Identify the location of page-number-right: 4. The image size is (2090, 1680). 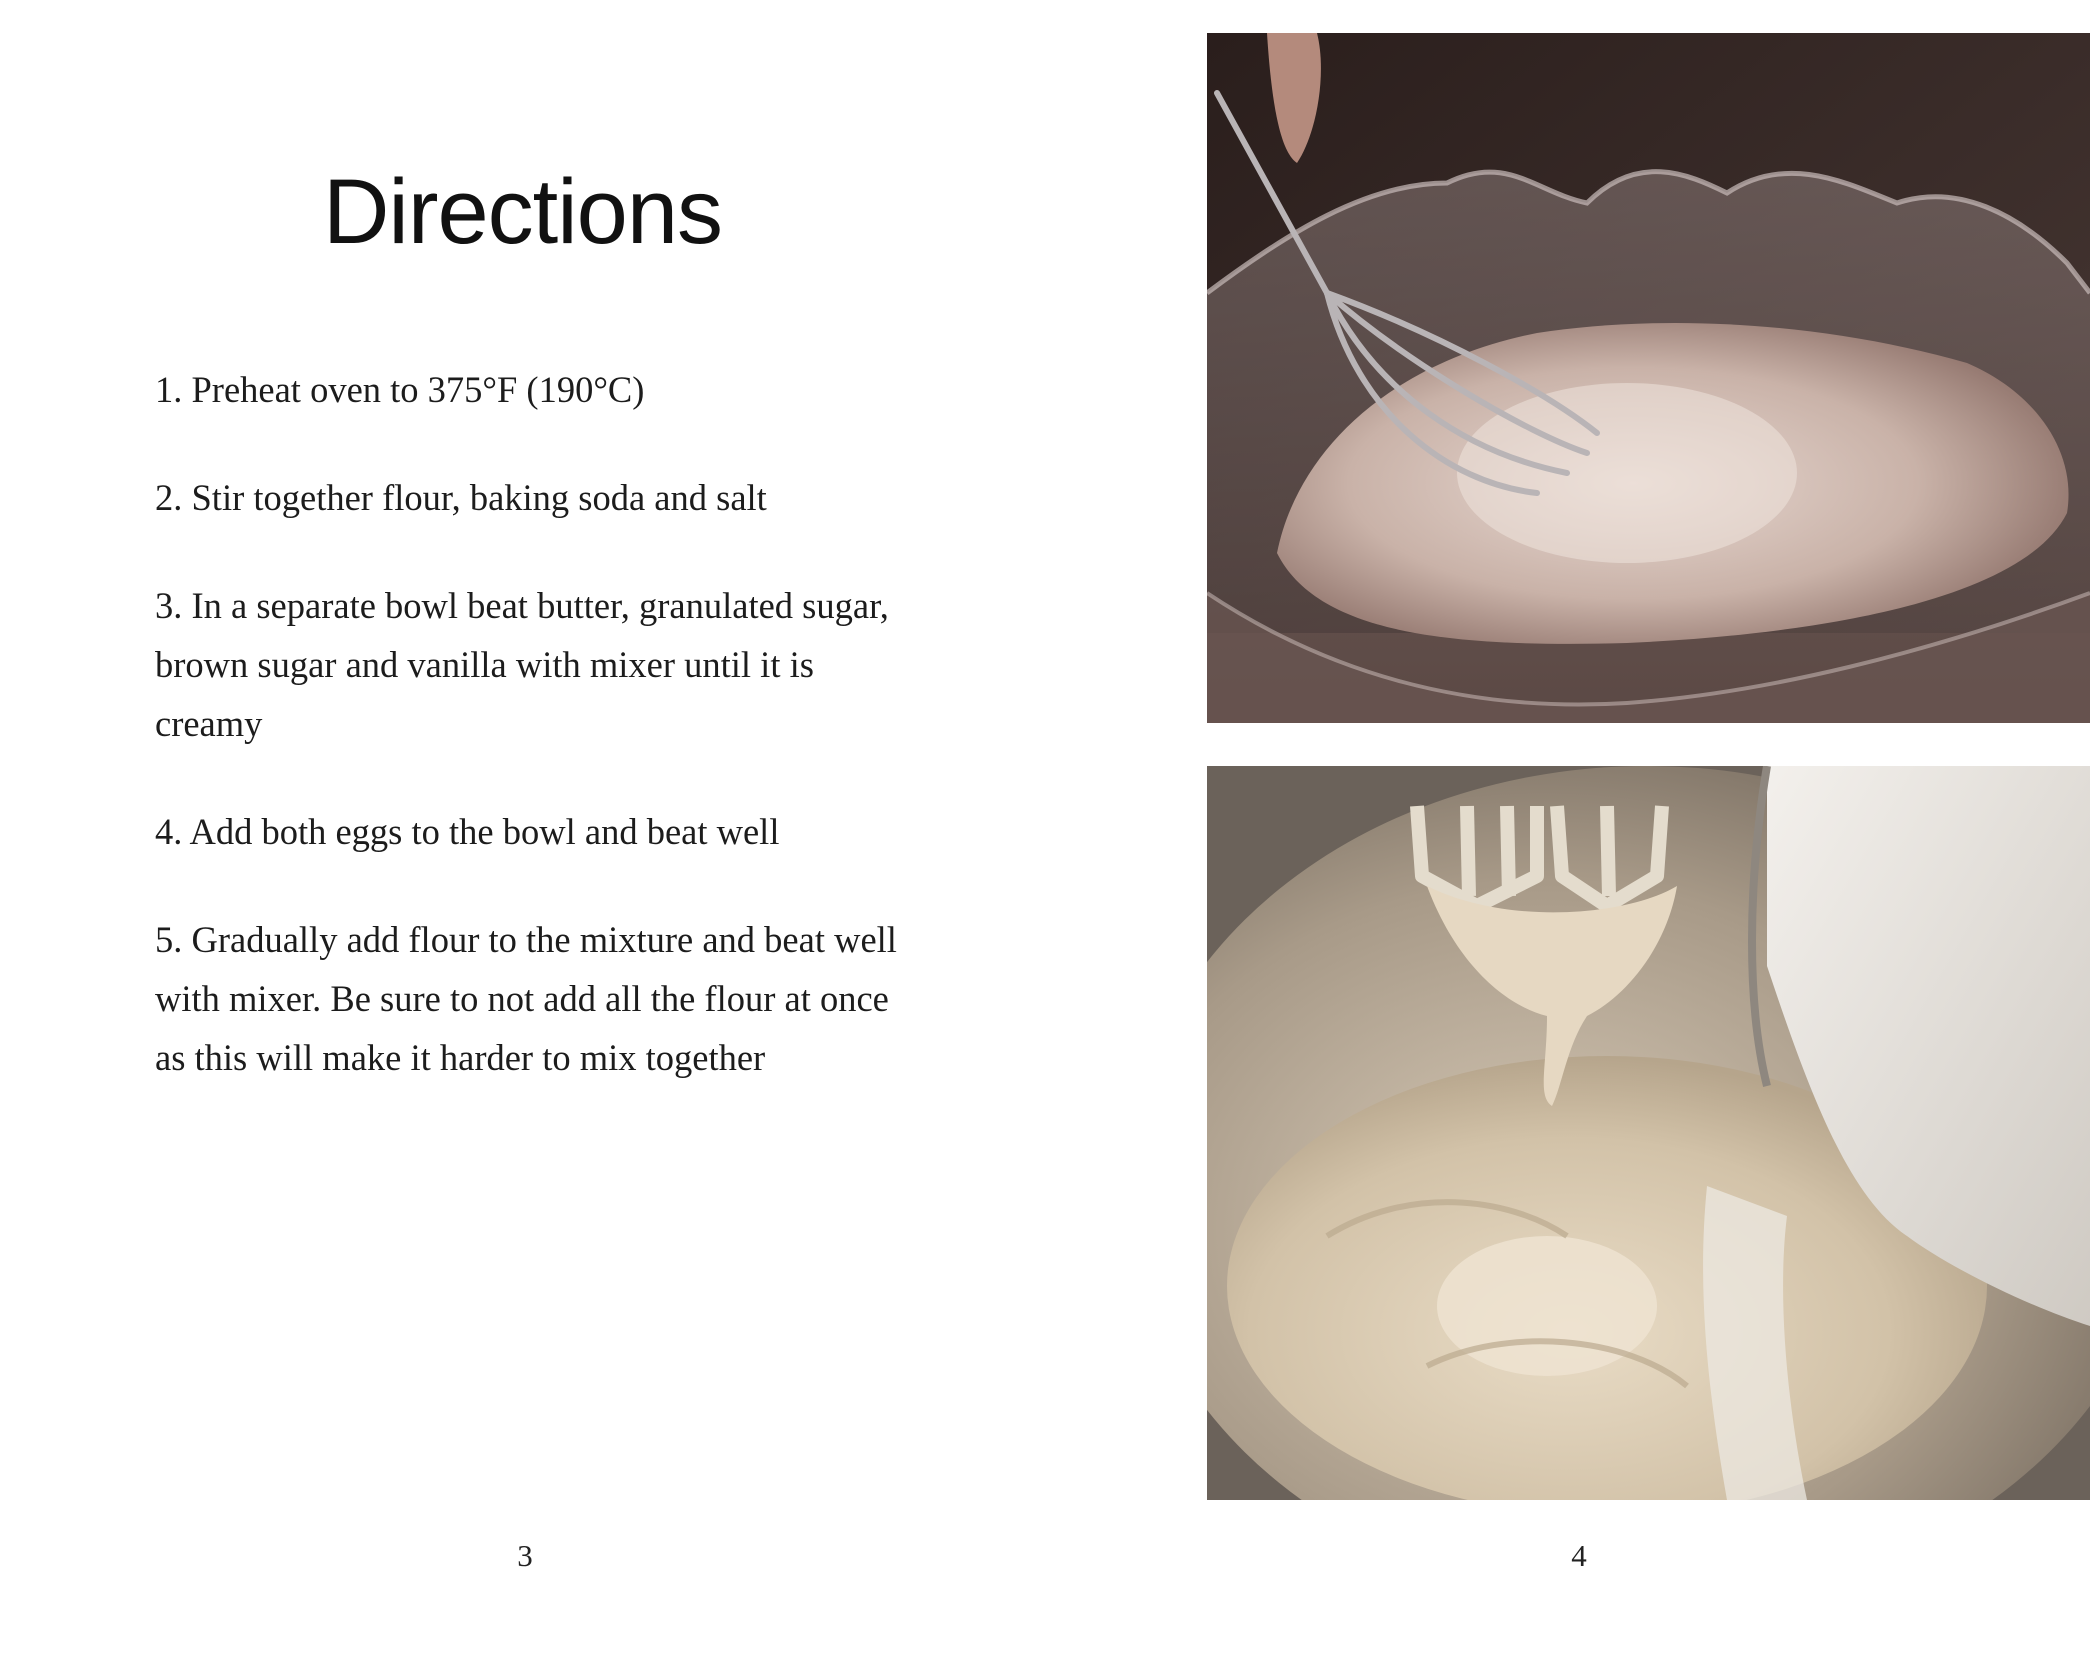
(1579, 1555).